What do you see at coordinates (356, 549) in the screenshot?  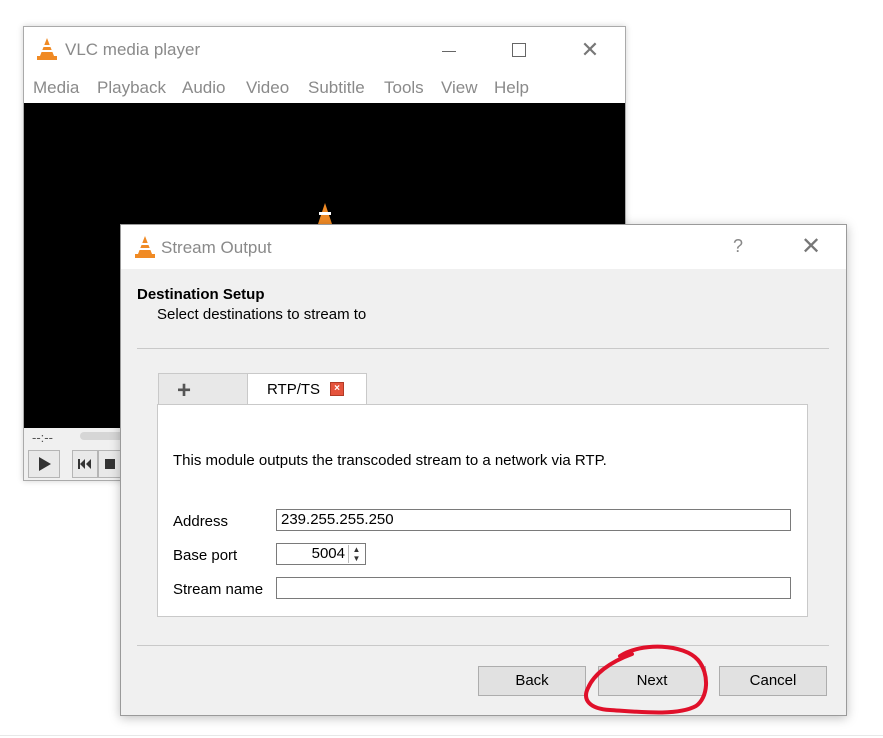 I see `spin-up-icon: ▲` at bounding box center [356, 549].